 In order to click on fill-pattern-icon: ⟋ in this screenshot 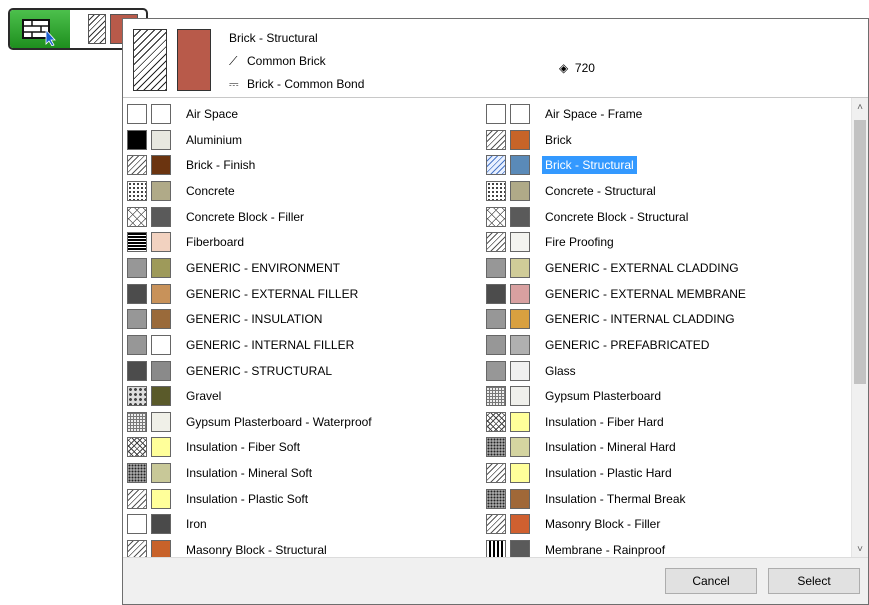, I will do `click(233, 61)`.